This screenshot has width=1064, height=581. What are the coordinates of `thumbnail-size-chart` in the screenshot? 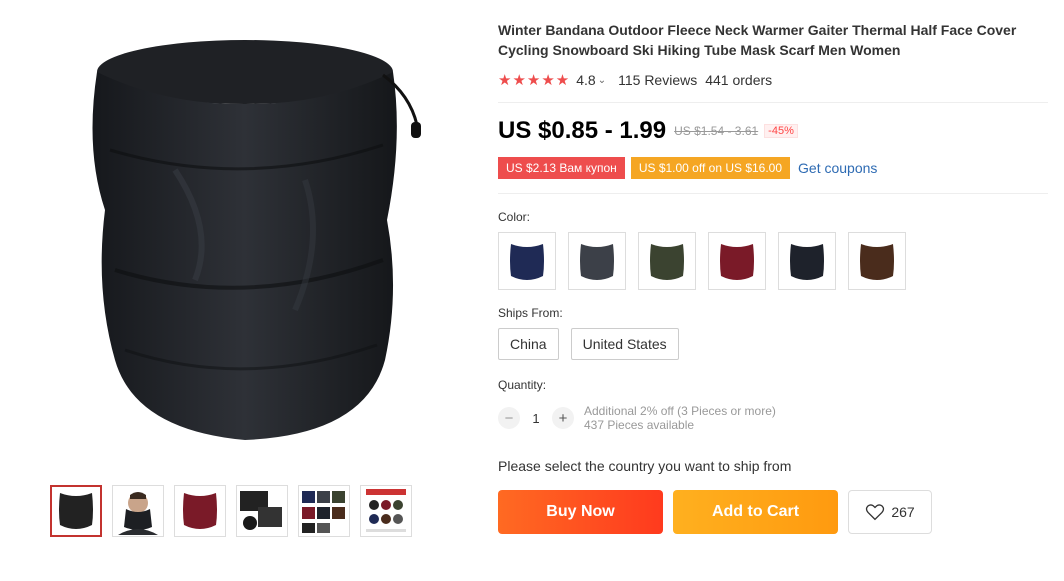 It's located at (386, 511).